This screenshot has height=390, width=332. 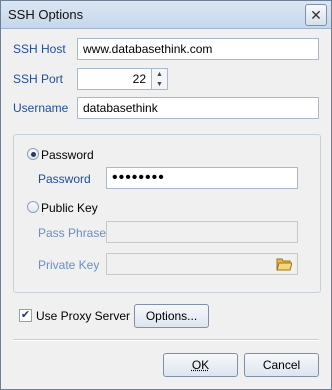 I want to click on username-label: Username, so click(x=41, y=108).